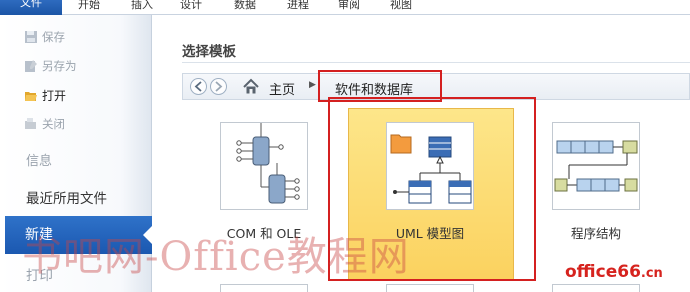 This screenshot has width=690, height=292. I want to click on template-label-program-structure: 程序结构, so click(596, 232).